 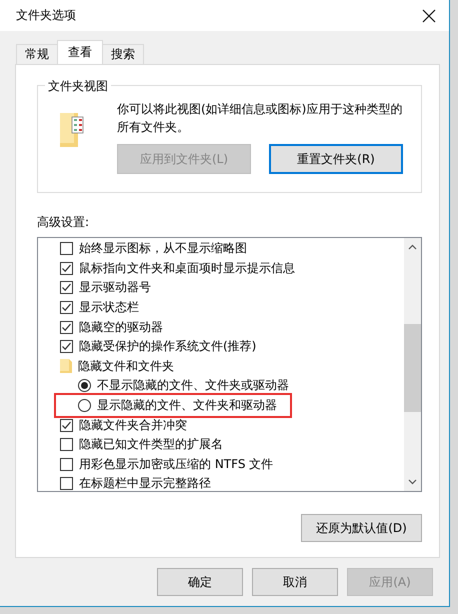 I want to click on description-text: 你可以将此视图(如详细信息或图标)应用于这种类型的所有文件夹。, so click(x=260, y=118).